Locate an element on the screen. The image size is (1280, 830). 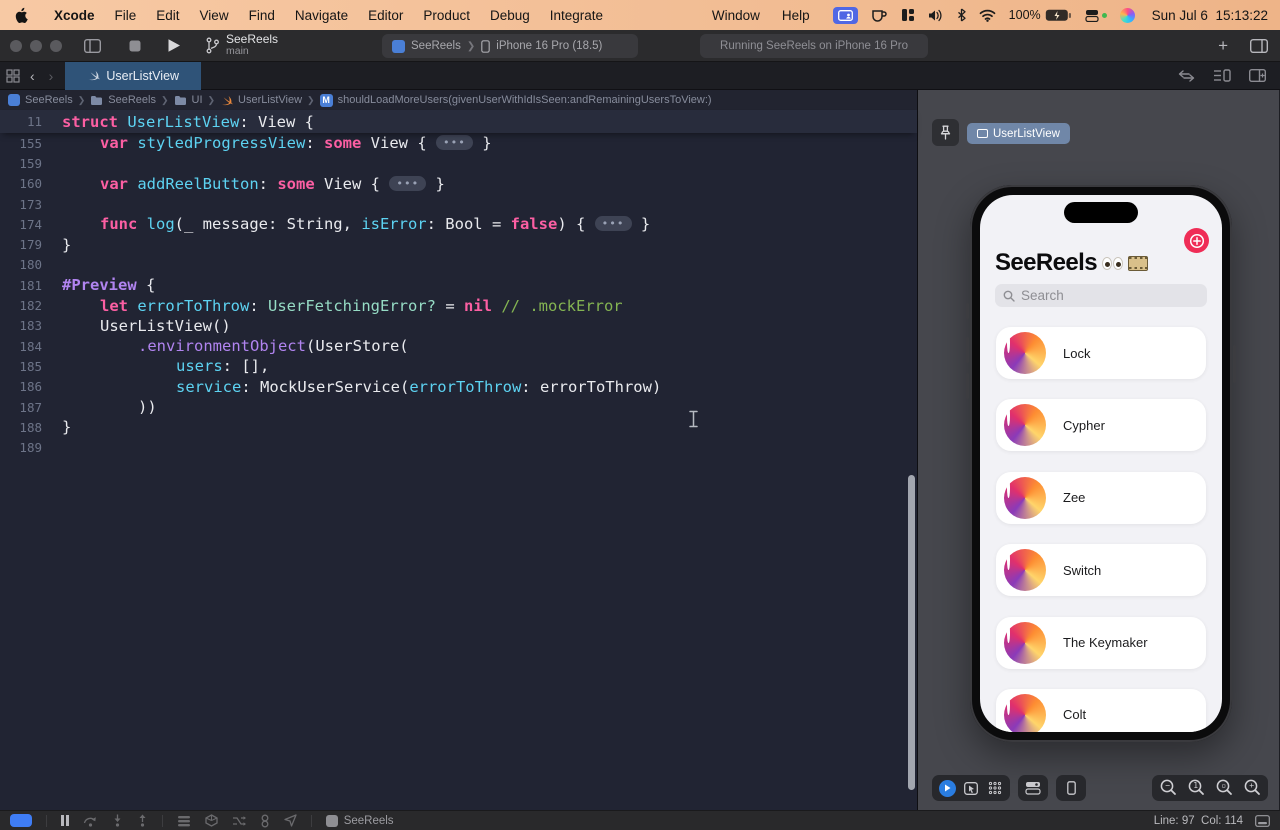
menu-item-view: View is located at coordinates (214, 15).